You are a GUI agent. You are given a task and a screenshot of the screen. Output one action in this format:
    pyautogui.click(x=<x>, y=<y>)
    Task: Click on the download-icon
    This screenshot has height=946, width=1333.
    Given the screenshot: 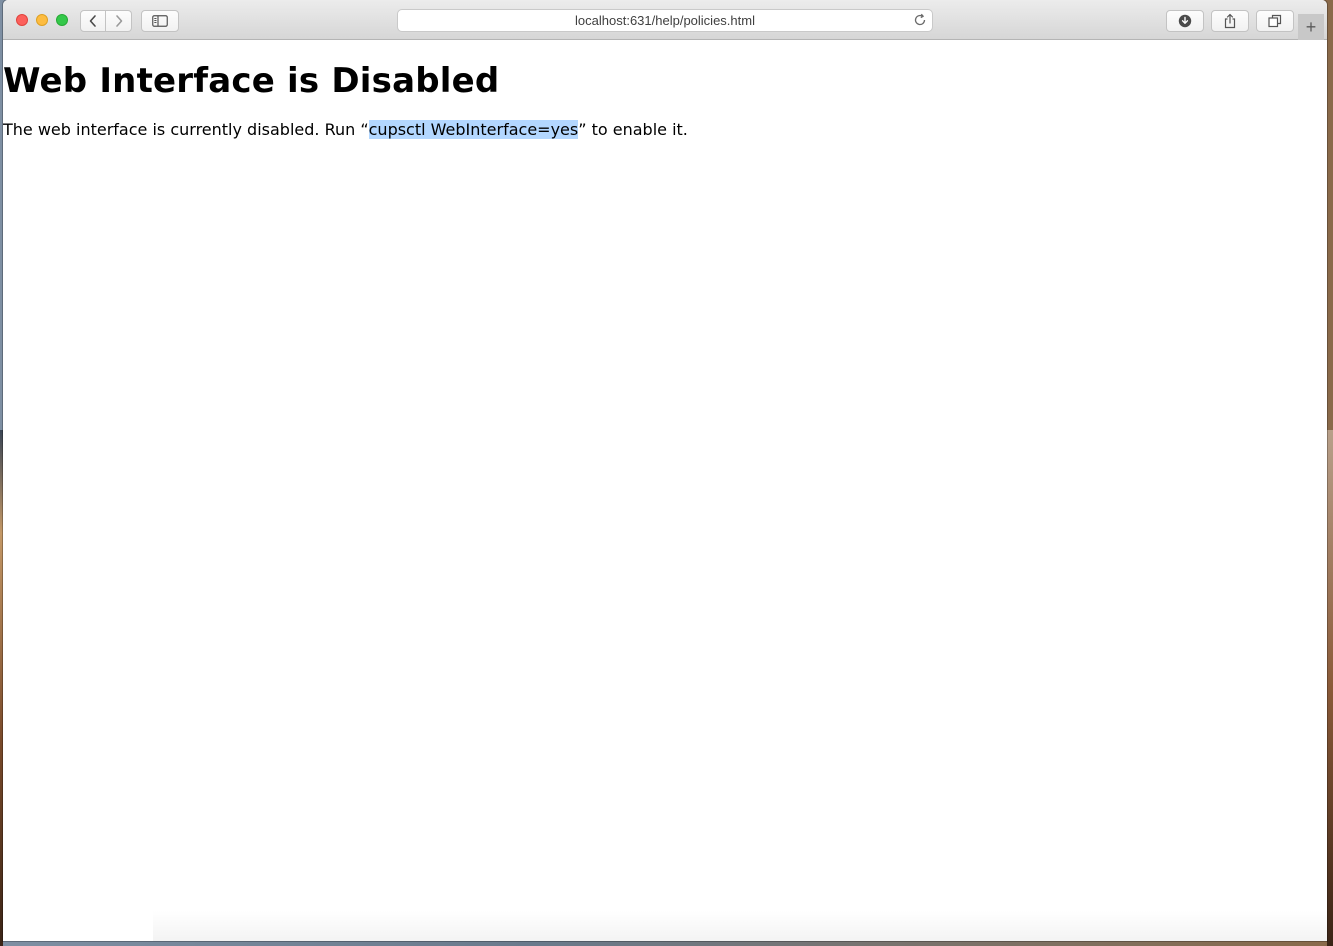 What is the action you would take?
    pyautogui.click(x=1185, y=21)
    